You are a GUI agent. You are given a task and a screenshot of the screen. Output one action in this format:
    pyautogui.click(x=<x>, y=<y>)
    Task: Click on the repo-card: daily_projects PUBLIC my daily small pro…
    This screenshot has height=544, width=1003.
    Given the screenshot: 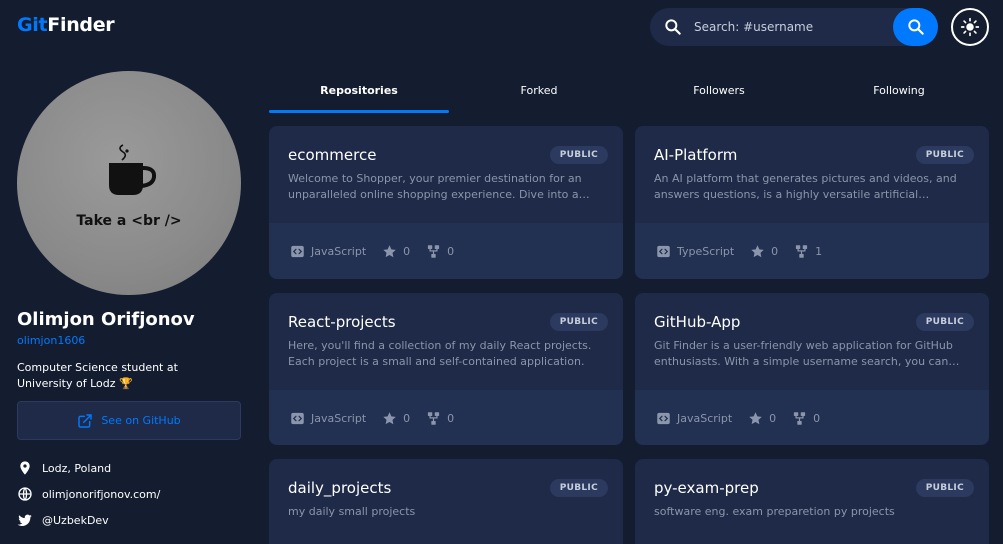 What is the action you would take?
    pyautogui.click(x=446, y=501)
    